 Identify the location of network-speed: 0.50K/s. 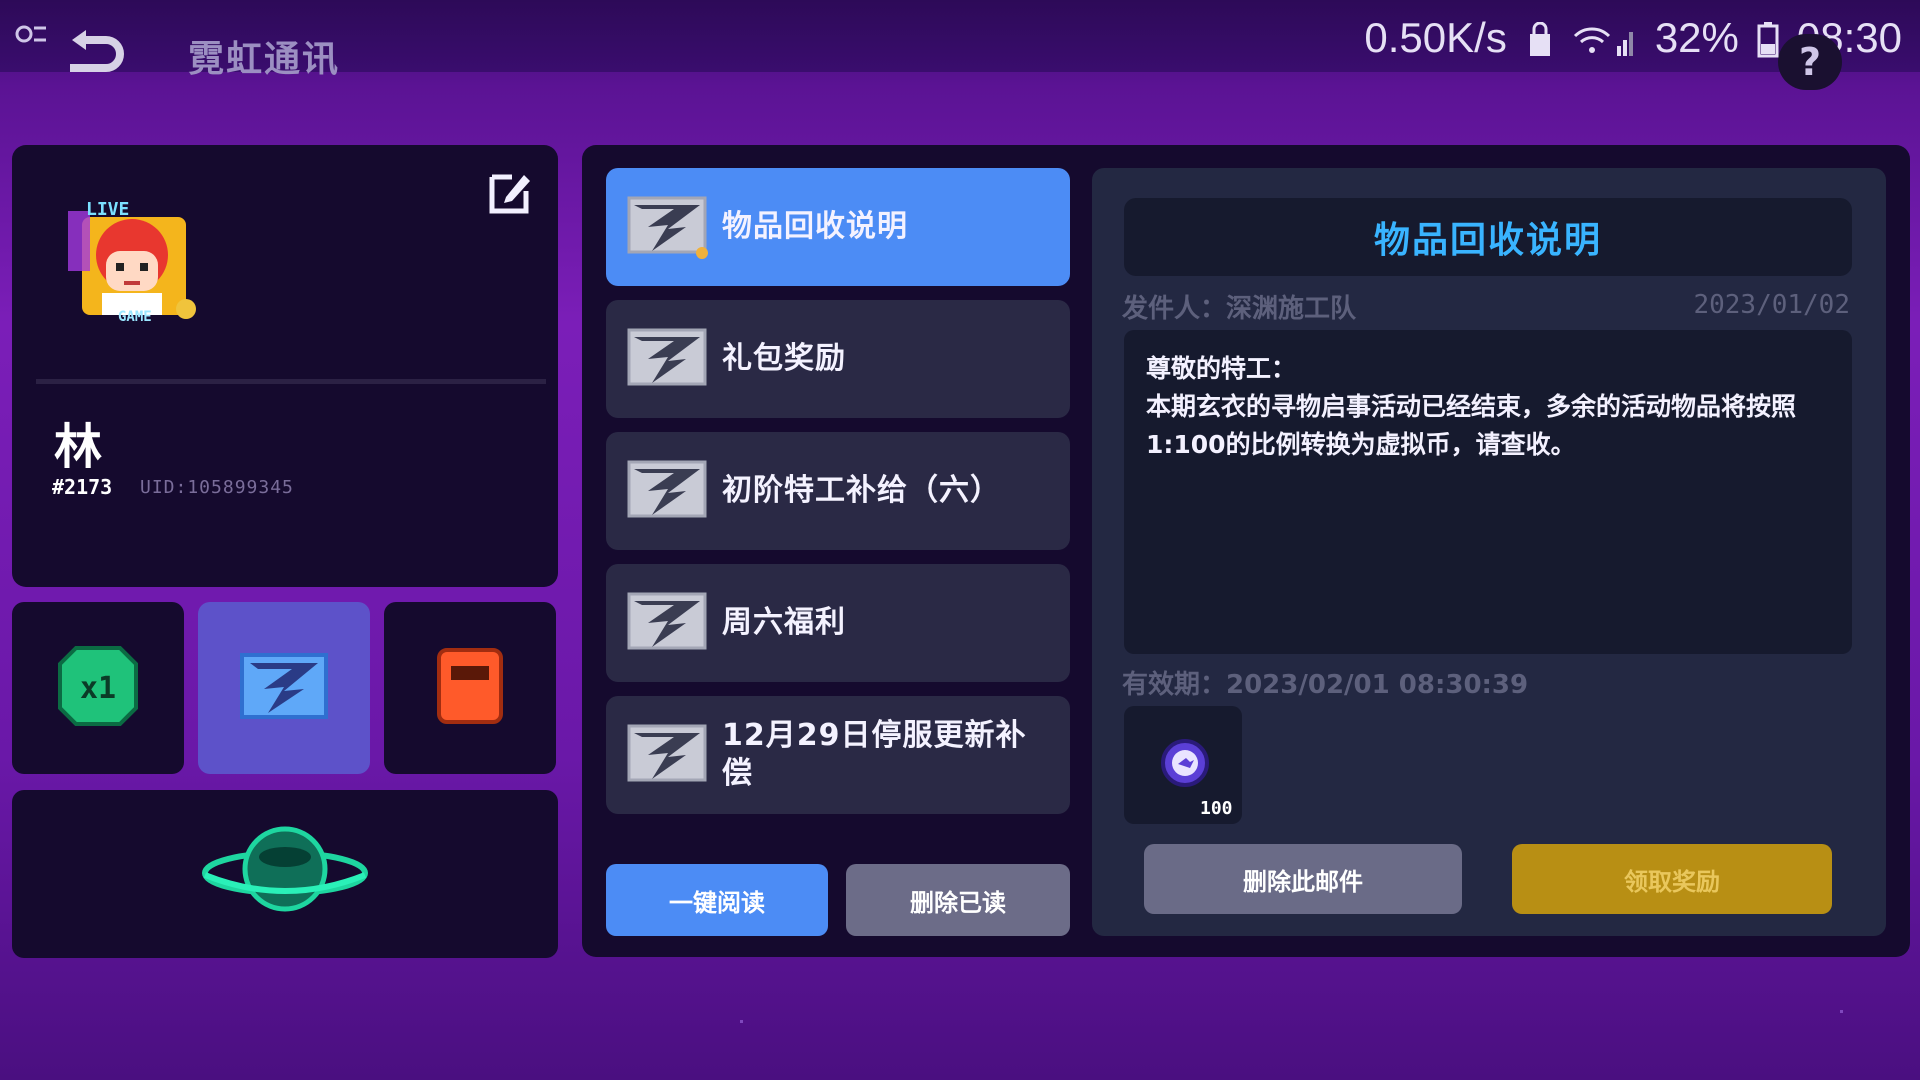
(1435, 37).